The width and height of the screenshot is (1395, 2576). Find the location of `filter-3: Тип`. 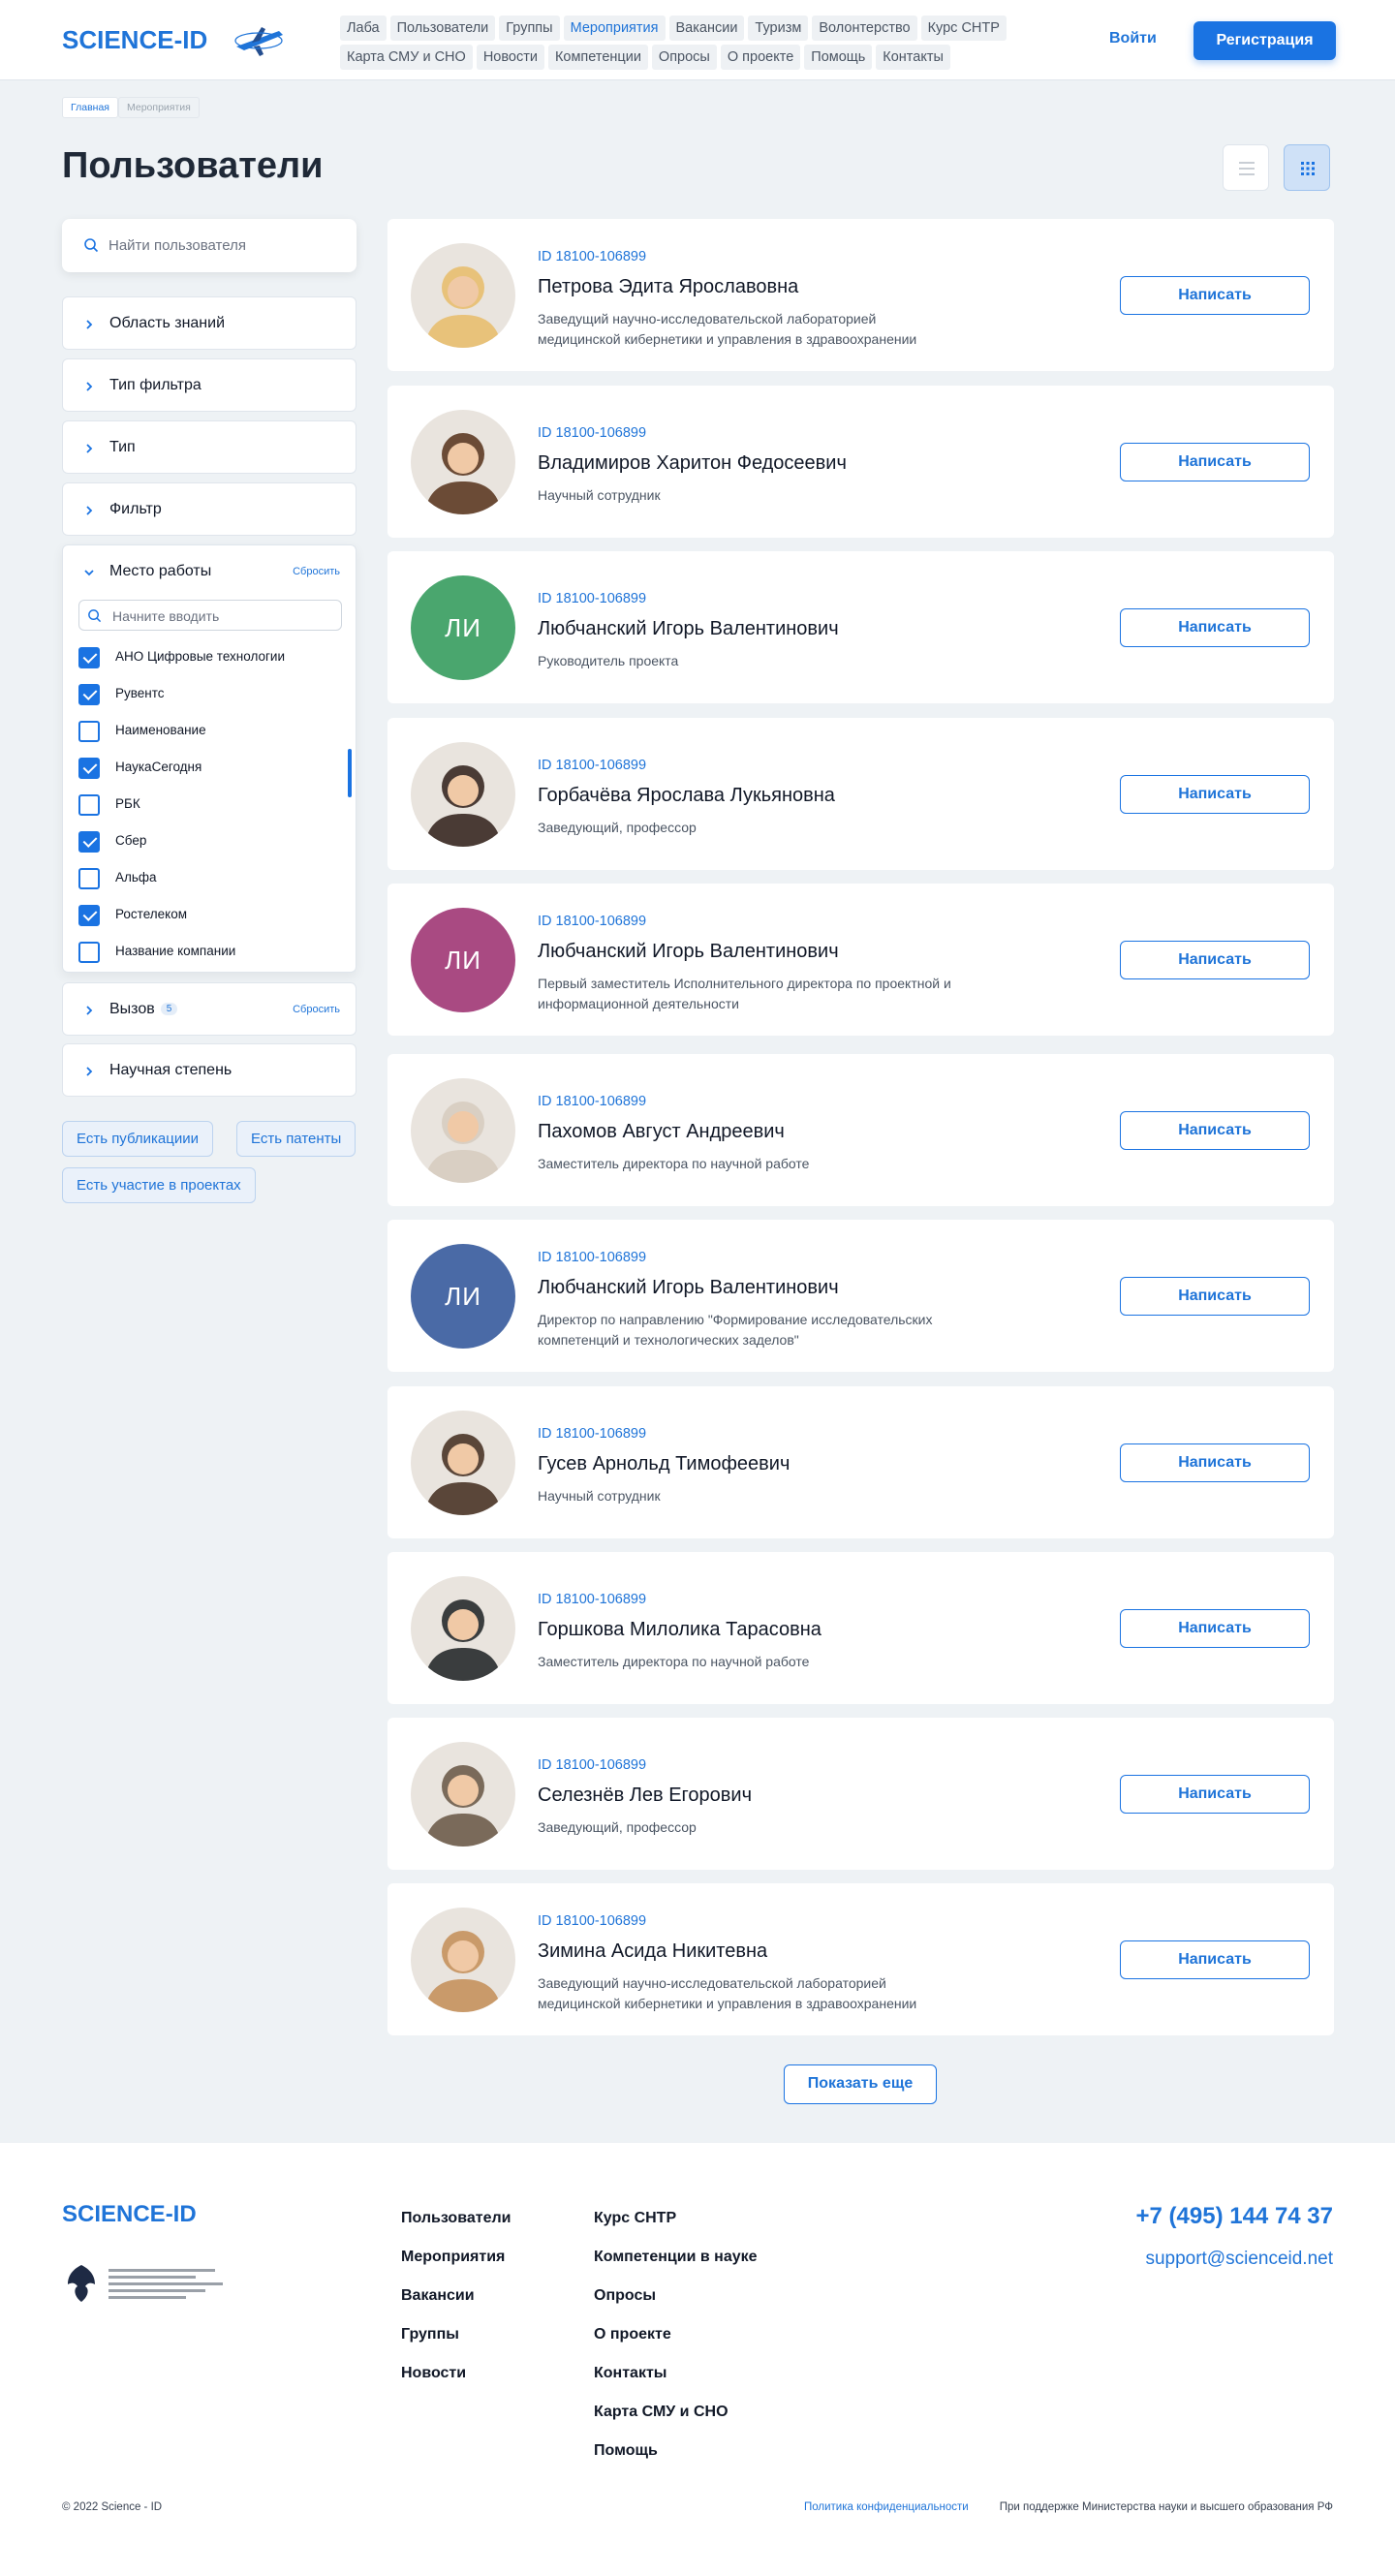

filter-3: Тип is located at coordinates (209, 447).